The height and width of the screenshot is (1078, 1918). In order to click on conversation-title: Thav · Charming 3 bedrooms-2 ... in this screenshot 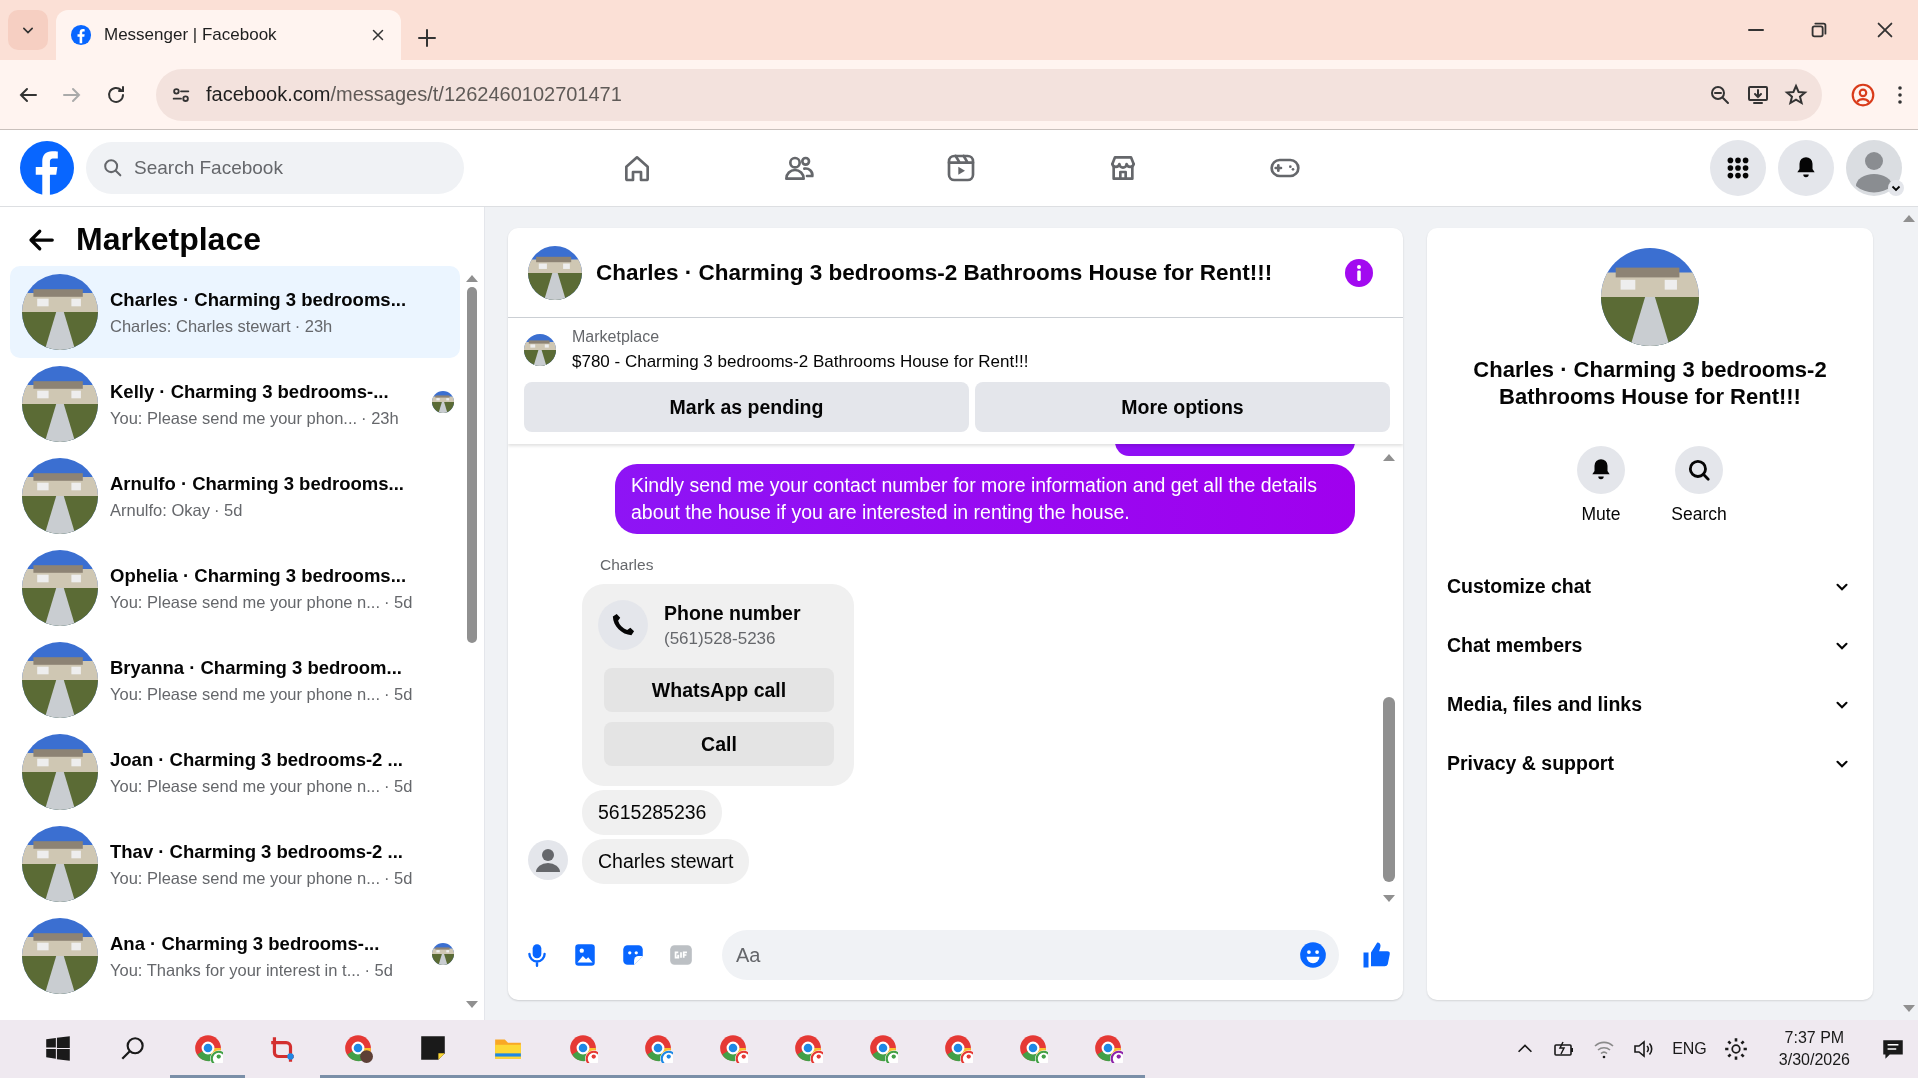, I will do `click(257, 851)`.